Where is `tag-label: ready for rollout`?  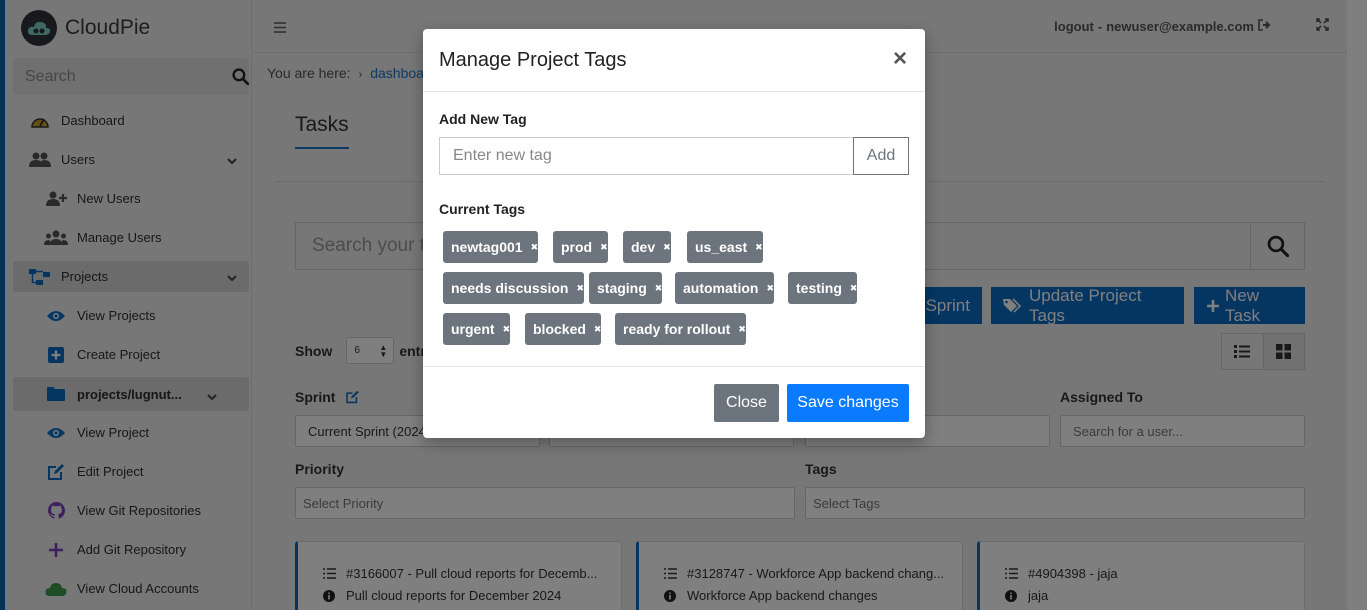
tag-label: ready for rollout is located at coordinates (677, 329).